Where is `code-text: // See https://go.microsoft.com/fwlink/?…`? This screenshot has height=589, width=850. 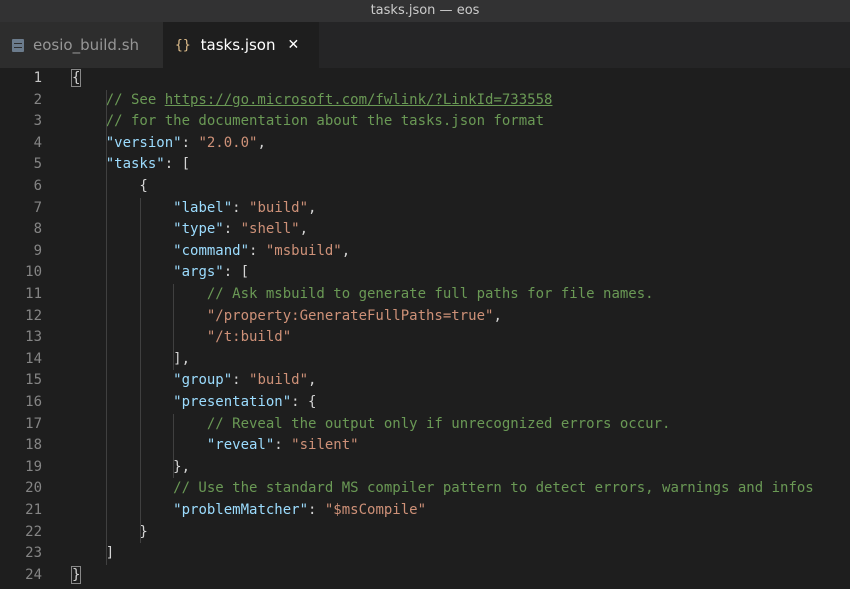
code-text: // See https://go.microsoft.com/fwlink/?… is located at coordinates (312, 101).